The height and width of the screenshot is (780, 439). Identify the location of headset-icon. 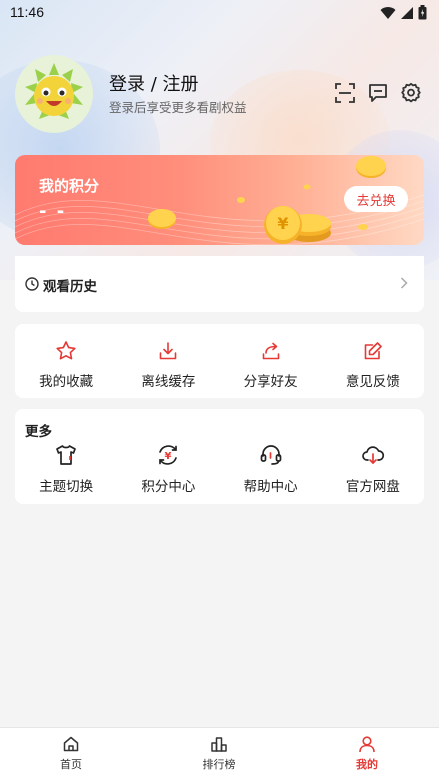
(270, 455).